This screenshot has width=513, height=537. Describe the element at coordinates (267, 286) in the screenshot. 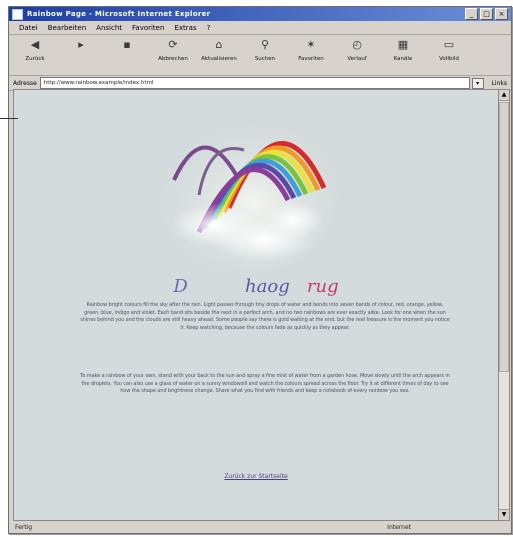

I see `heading-part-2: haog` at that location.